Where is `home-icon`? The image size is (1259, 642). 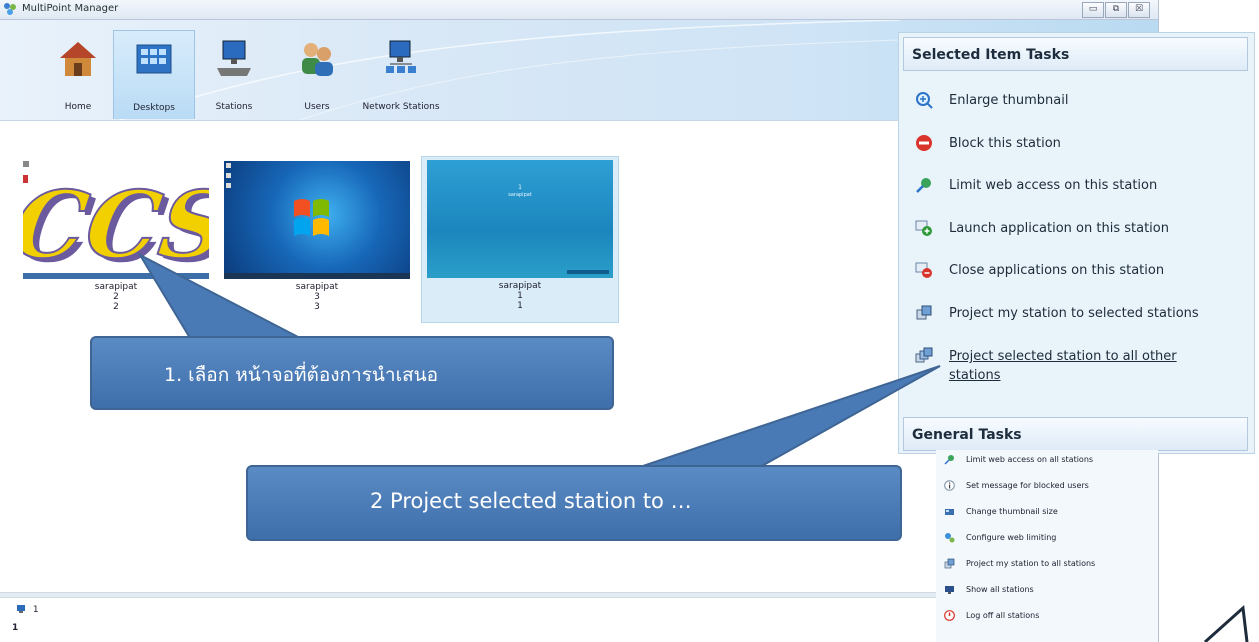
home-icon is located at coordinates (78, 59).